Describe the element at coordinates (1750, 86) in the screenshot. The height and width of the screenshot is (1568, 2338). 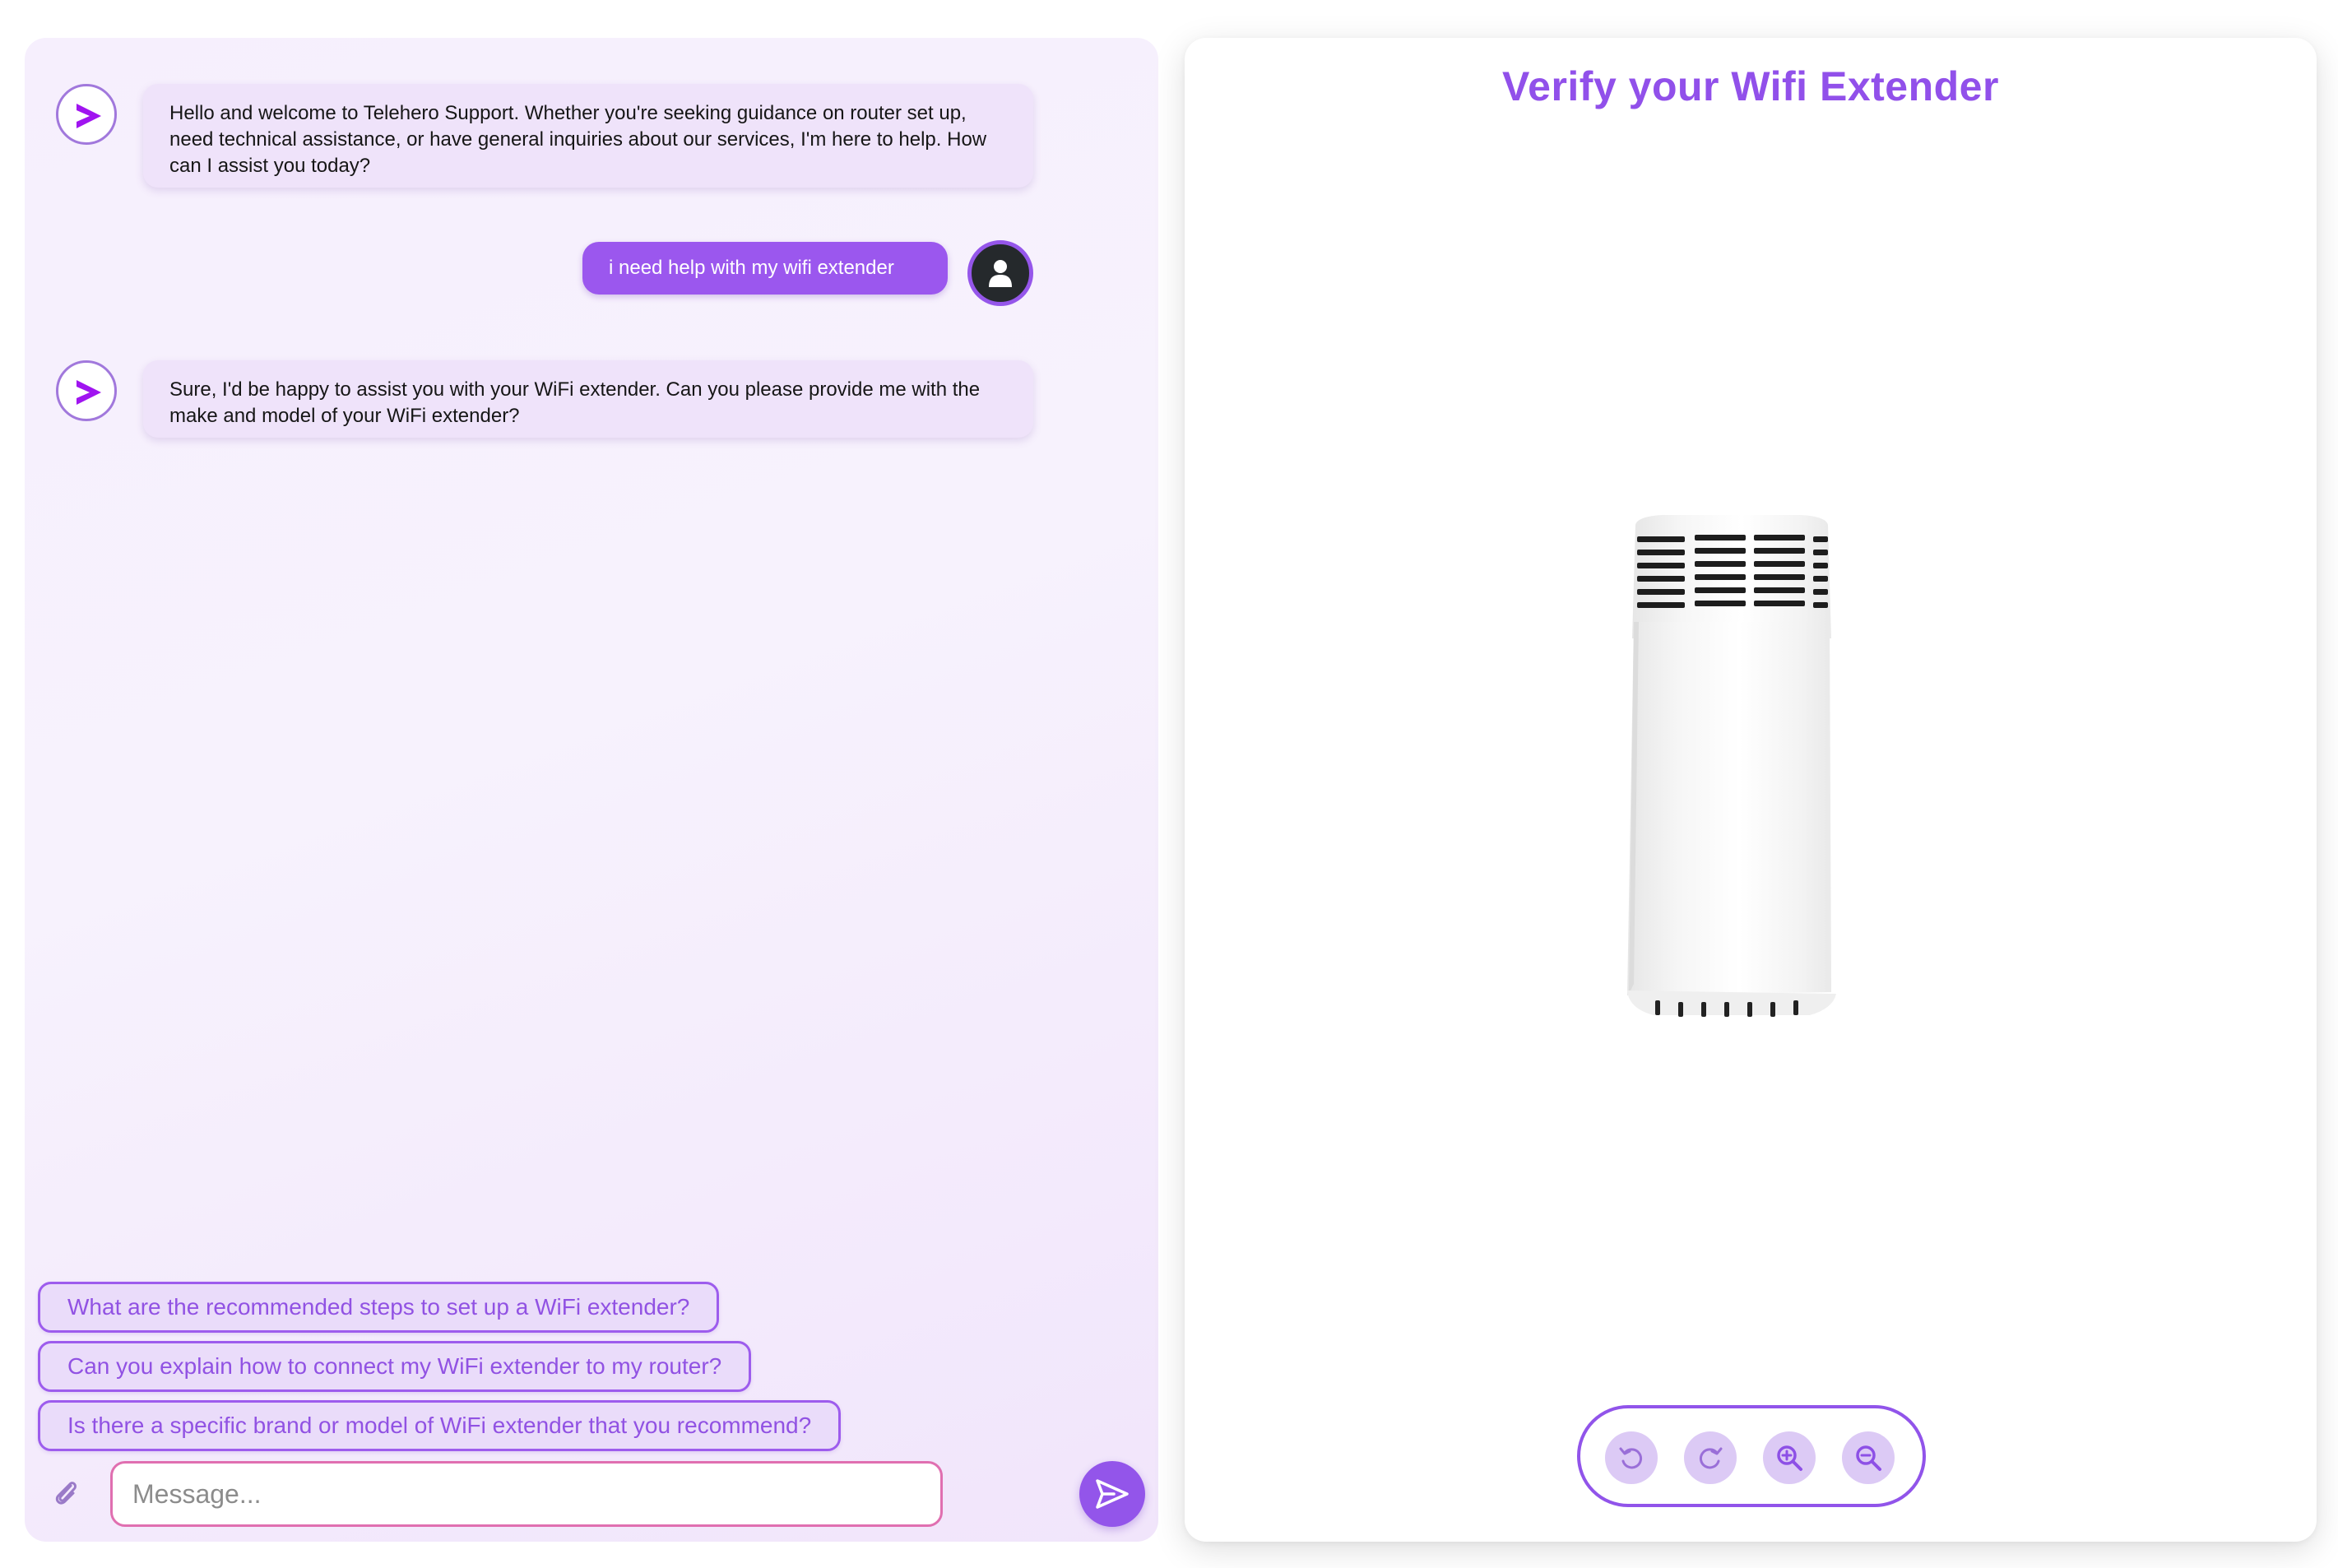
I see `viewer-title: Verify your Wifi Extender` at that location.